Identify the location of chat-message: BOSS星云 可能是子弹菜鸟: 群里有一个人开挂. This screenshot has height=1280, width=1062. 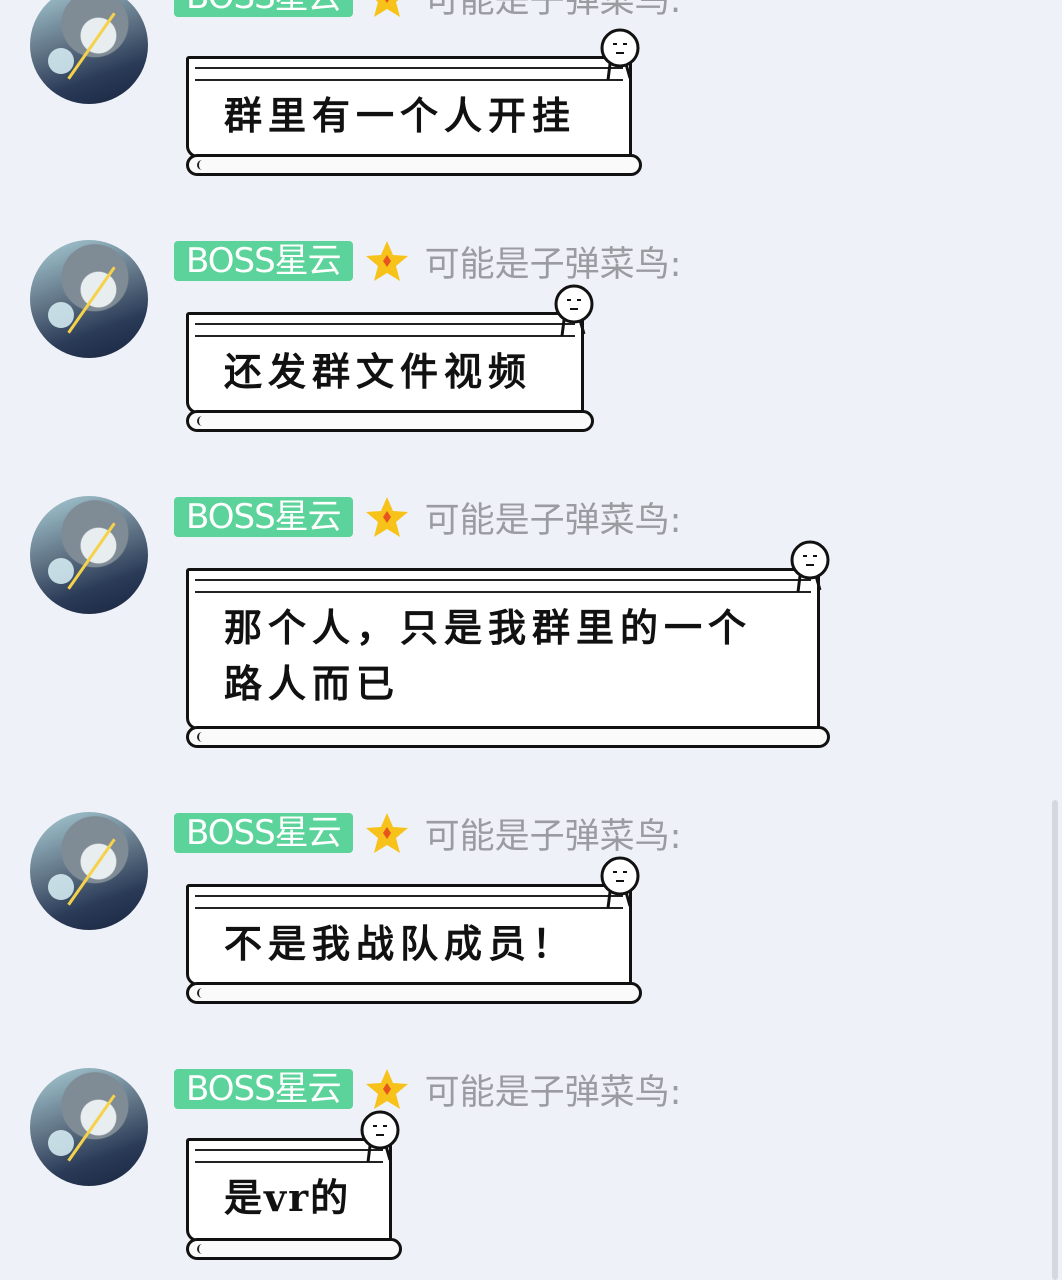
(531, 93).